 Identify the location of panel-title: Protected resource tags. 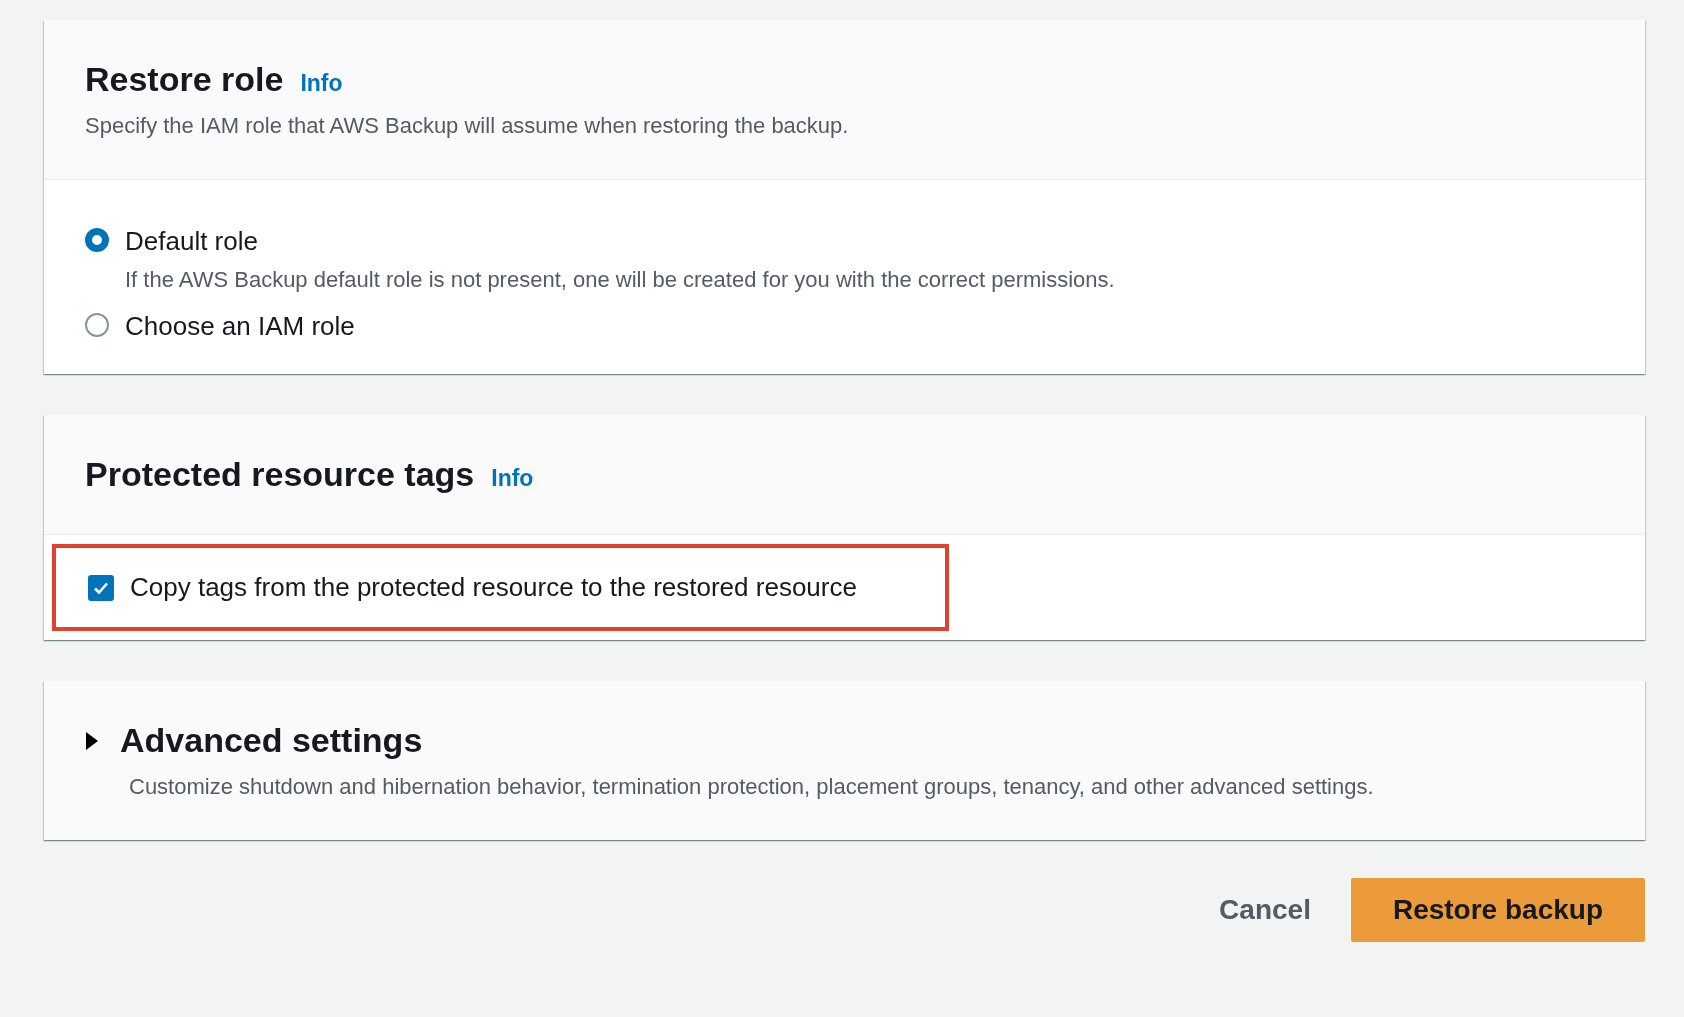
(280, 474).